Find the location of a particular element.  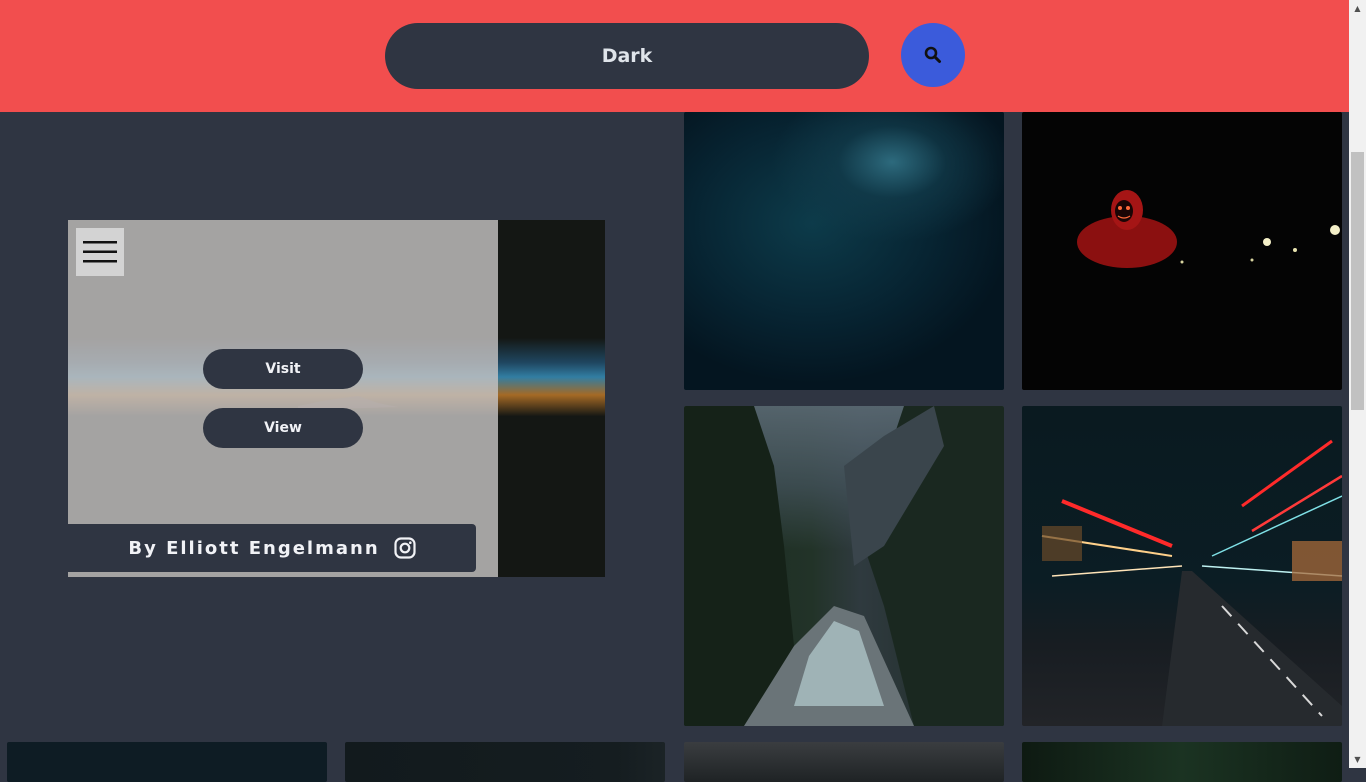

vertical-scrollbar: ▲ ▼ is located at coordinates (1357, 384).